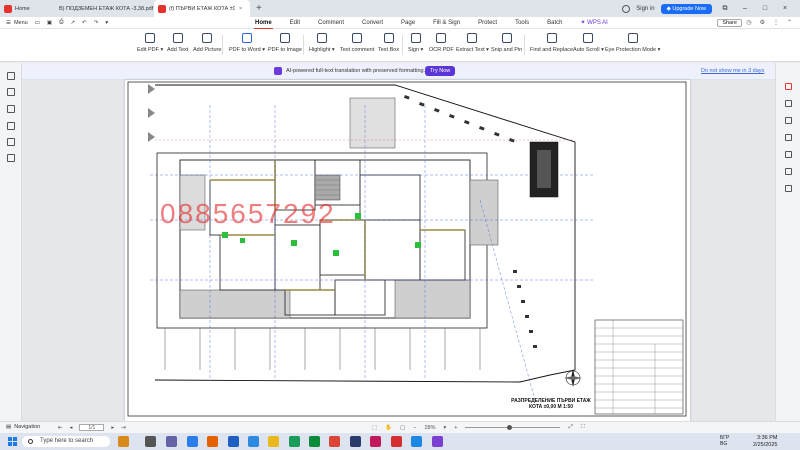 Image resolution: width=800 pixels, height=450 pixels. Describe the element at coordinates (212, 441) in the screenshot. I see `firefox-icon` at that location.